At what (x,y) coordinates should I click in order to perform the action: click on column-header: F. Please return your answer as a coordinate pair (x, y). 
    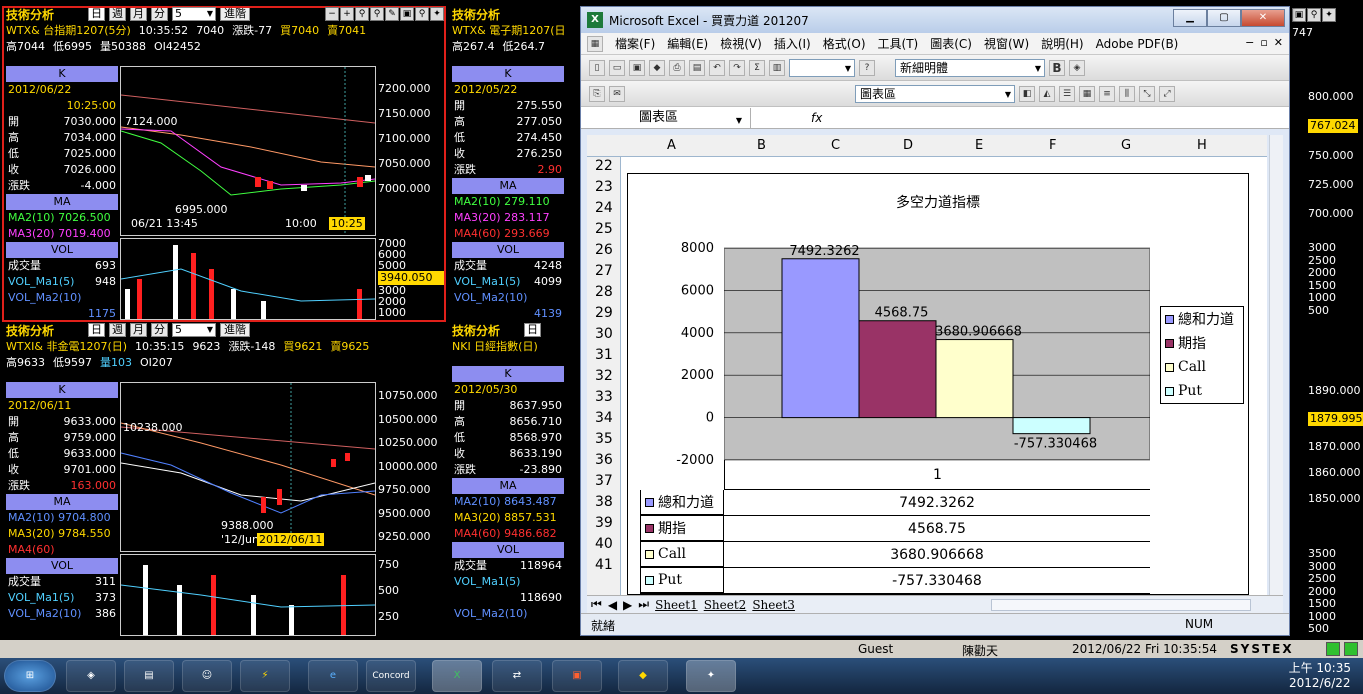
    Looking at the image, I should click on (1052, 145).